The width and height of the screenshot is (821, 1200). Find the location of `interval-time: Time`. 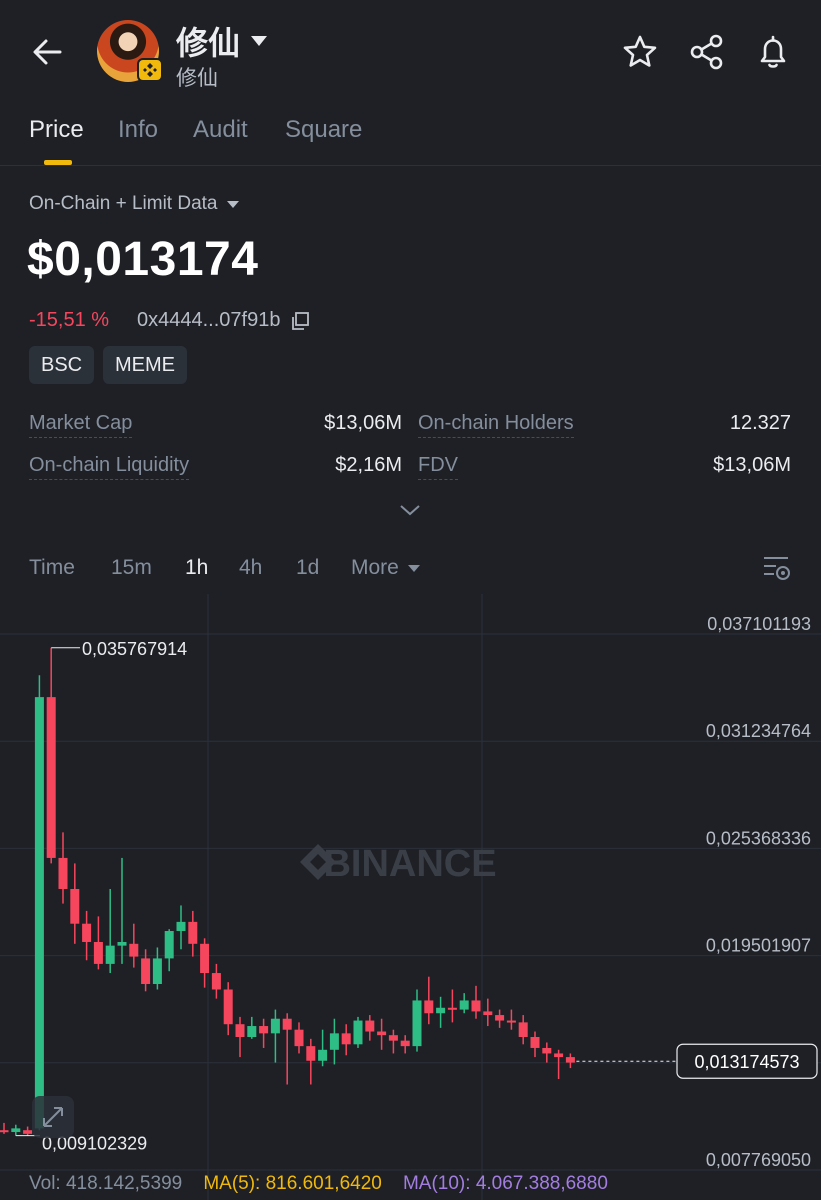

interval-time: Time is located at coordinates (52, 568).